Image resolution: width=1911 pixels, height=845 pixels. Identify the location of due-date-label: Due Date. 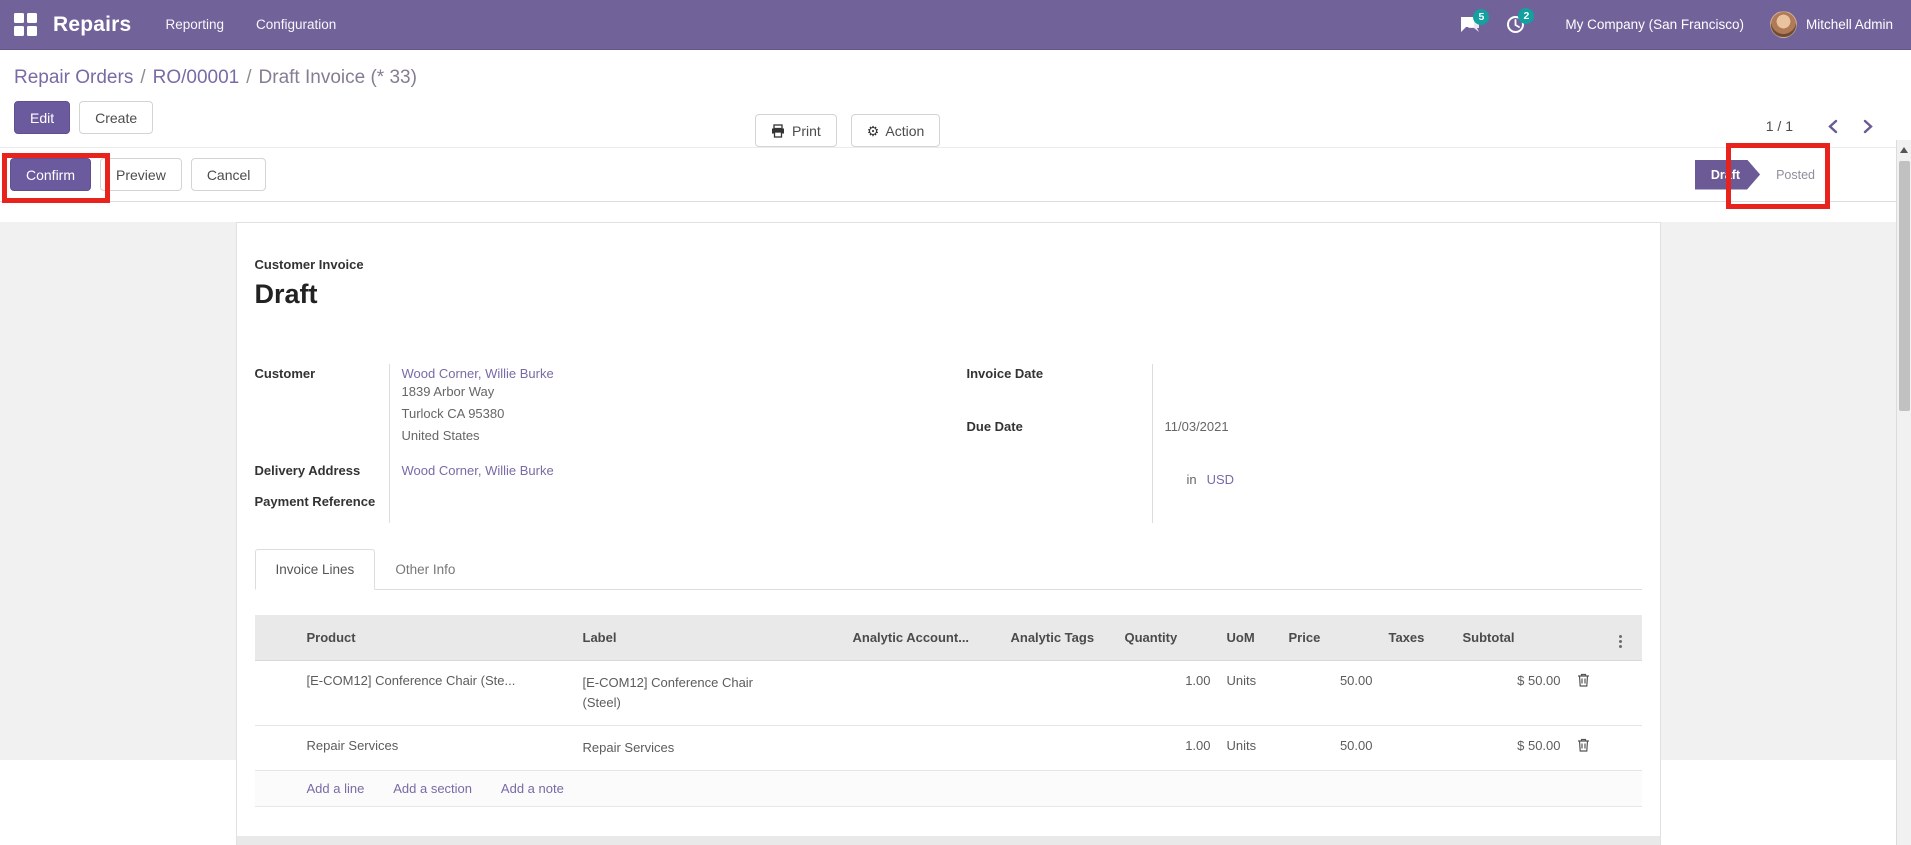
(994, 426).